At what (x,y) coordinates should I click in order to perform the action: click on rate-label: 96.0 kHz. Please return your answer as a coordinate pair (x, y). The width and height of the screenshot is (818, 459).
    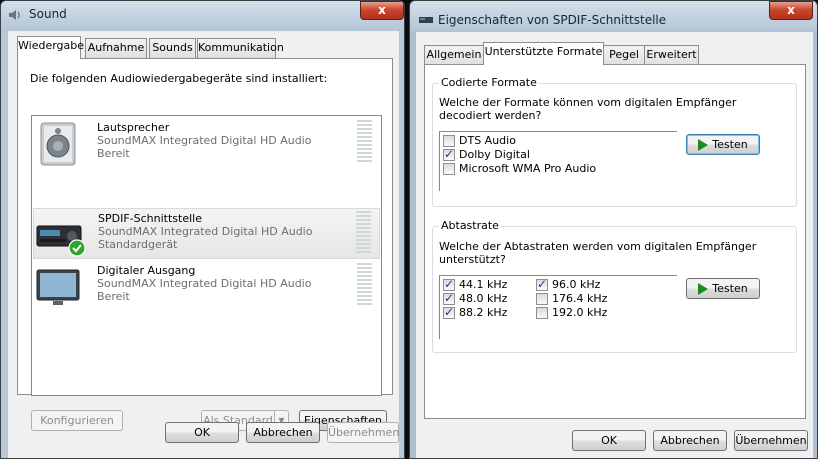
    Looking at the image, I should click on (576, 284).